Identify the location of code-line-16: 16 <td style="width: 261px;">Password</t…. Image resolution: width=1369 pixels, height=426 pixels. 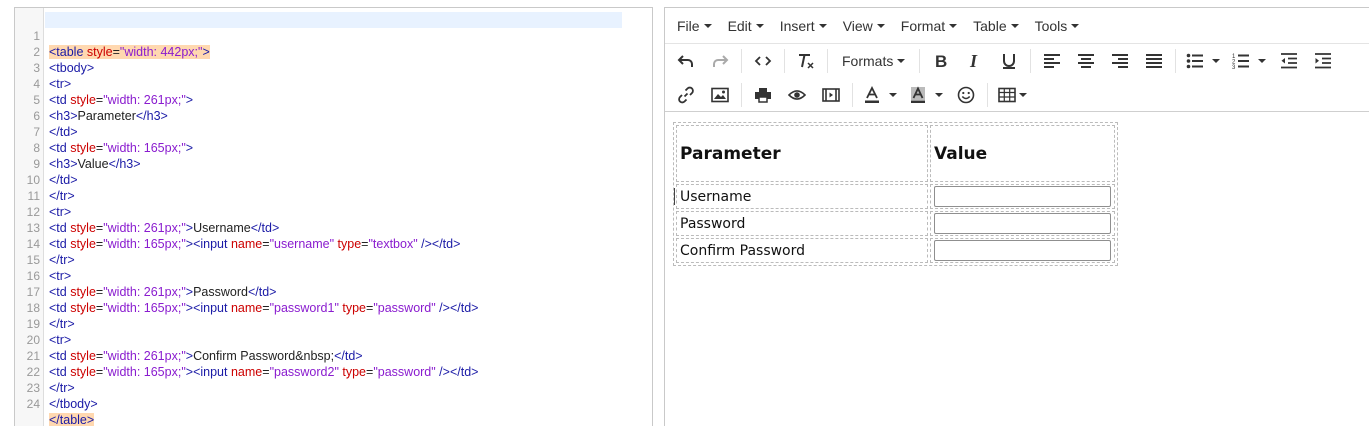
(333, 275).